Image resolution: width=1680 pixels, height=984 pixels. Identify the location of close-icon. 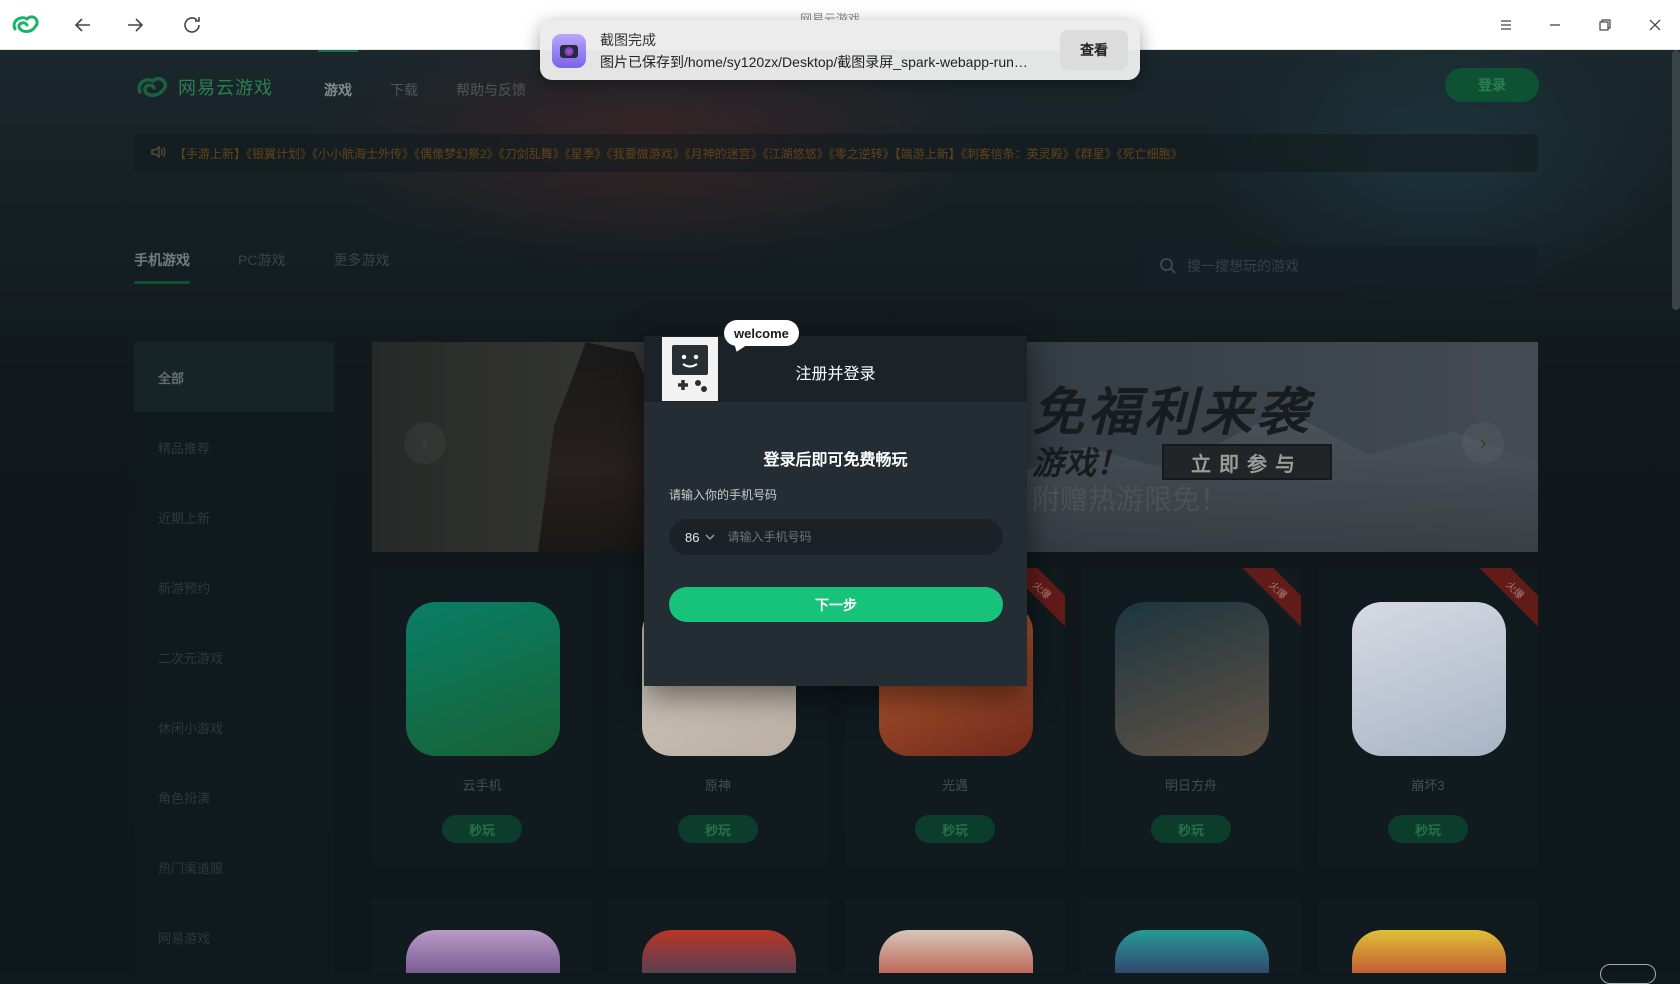
(1655, 25).